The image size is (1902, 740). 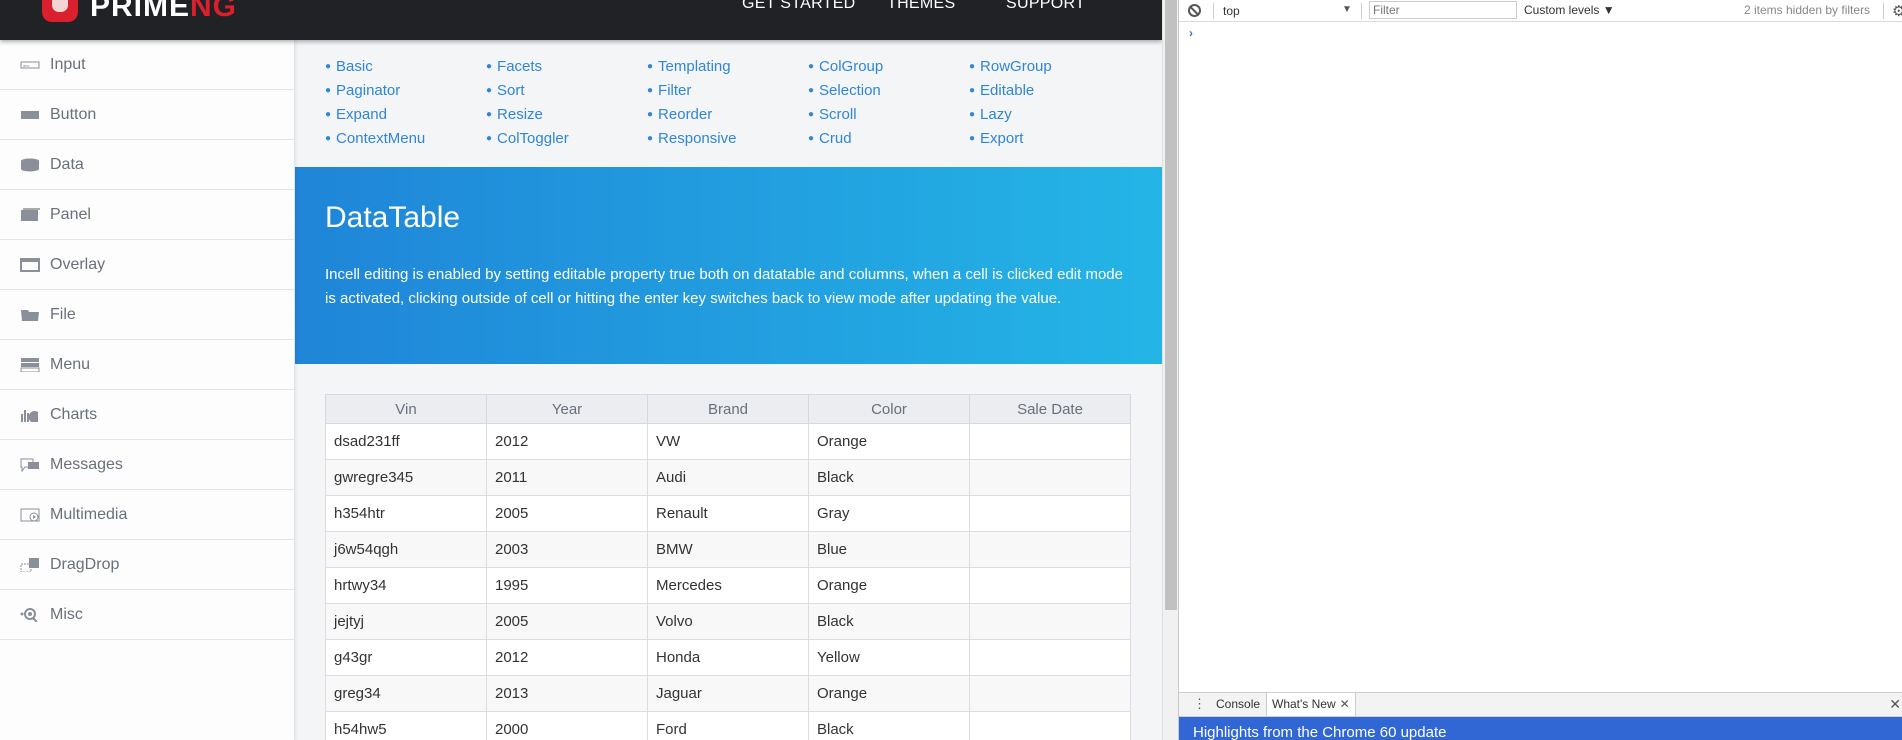 What do you see at coordinates (1049, 142) in the screenshot?
I see `demo-link-export: Export` at bounding box center [1049, 142].